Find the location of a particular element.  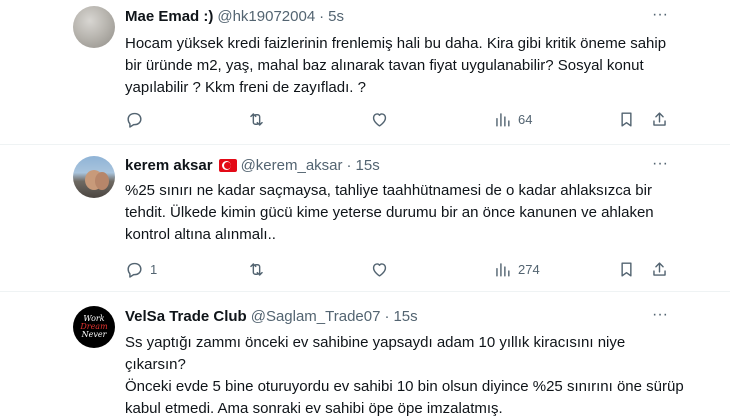

turkey-flag-icon is located at coordinates (227, 165).